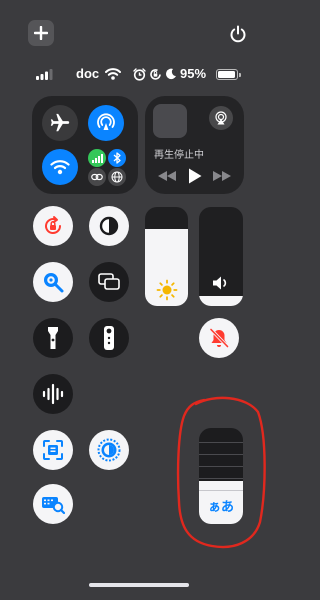  I want to click on magnifier-icon, so click(54, 283).